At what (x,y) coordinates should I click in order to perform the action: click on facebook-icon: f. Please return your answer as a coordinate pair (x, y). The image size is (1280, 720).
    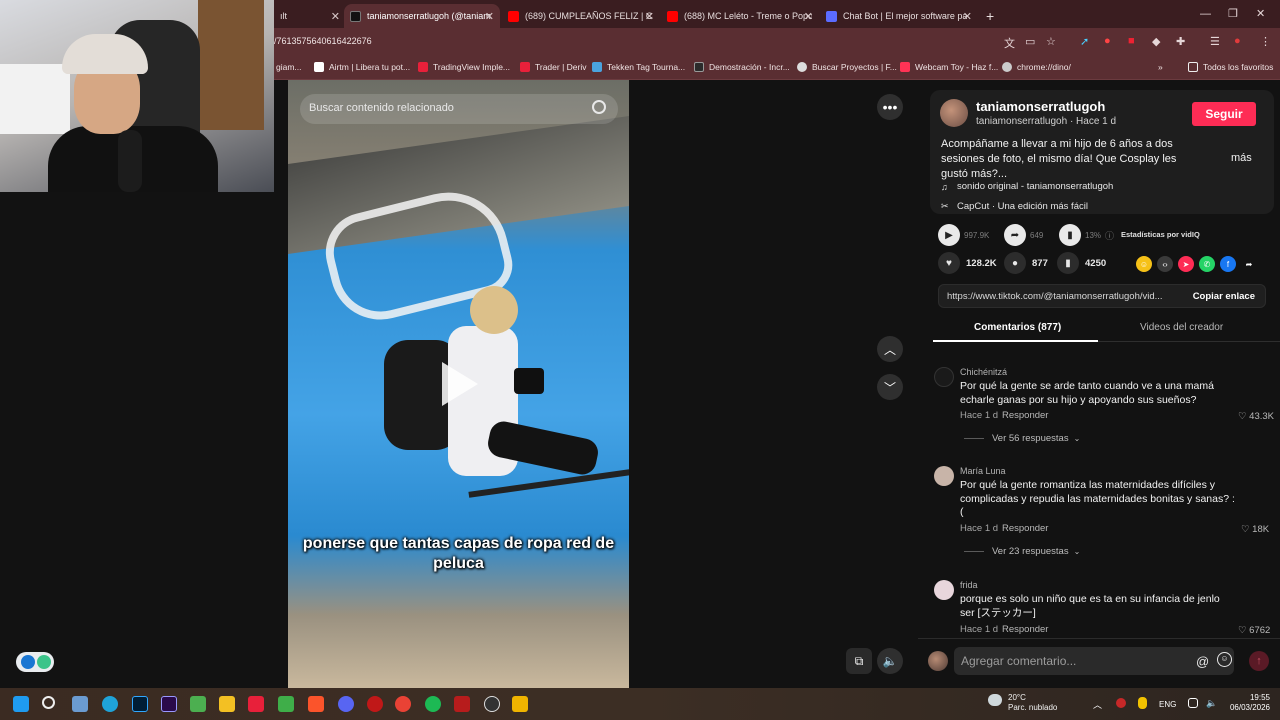
    Looking at the image, I should click on (1228, 264).